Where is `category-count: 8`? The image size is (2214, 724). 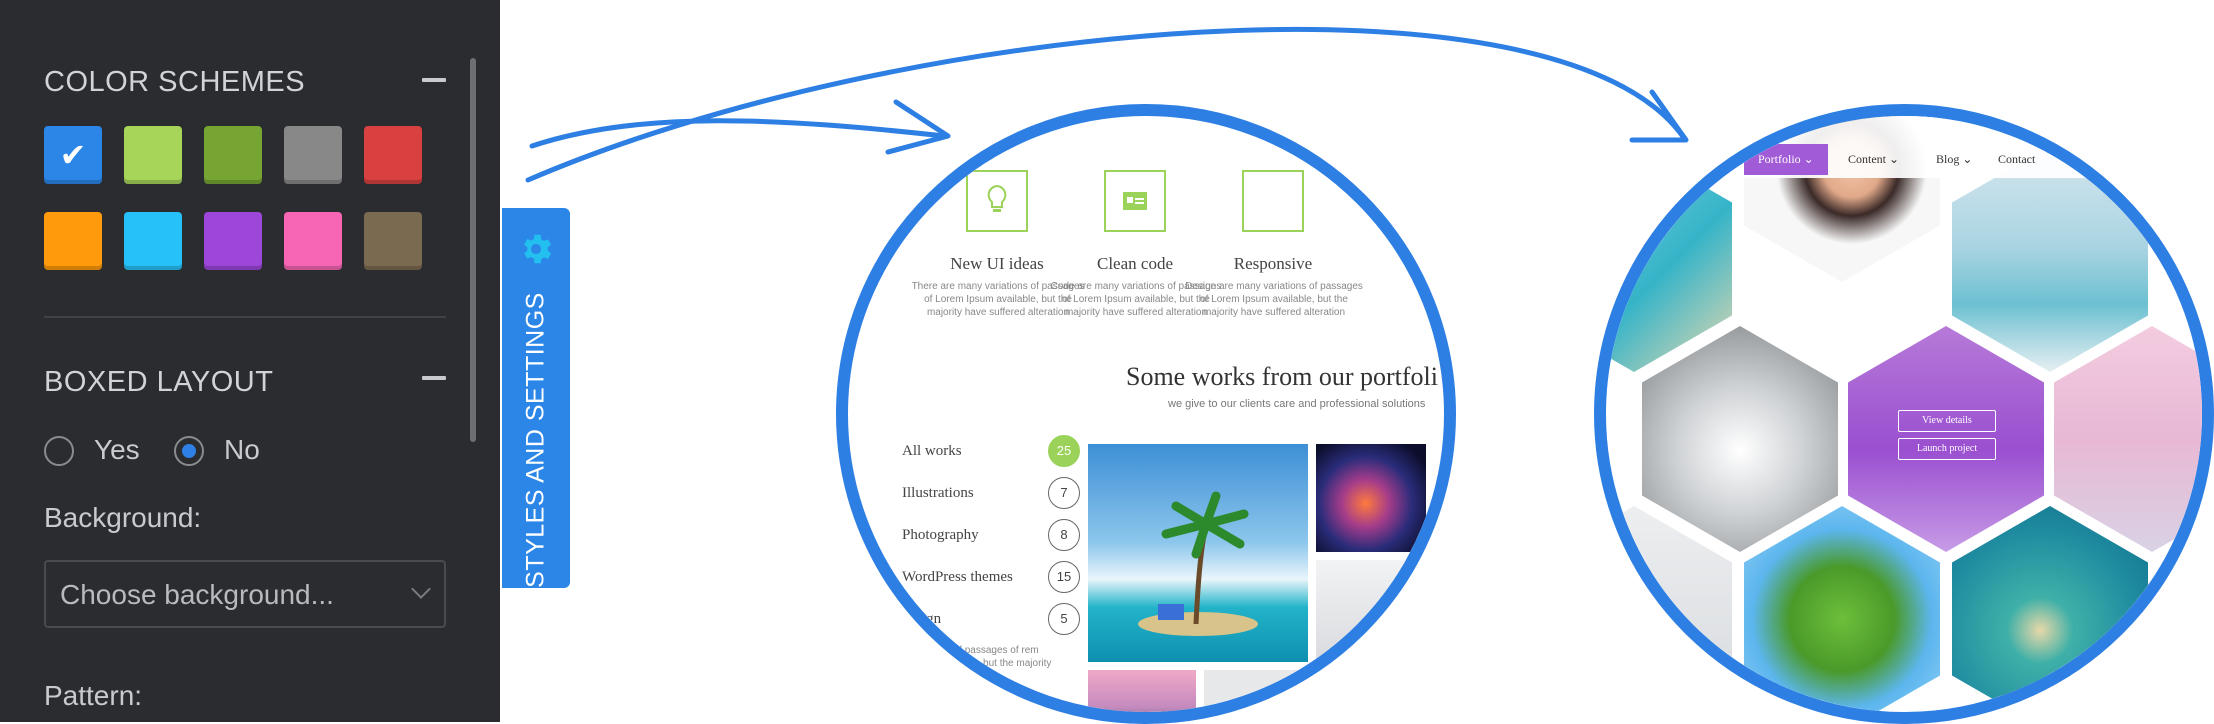 category-count: 8 is located at coordinates (1064, 535).